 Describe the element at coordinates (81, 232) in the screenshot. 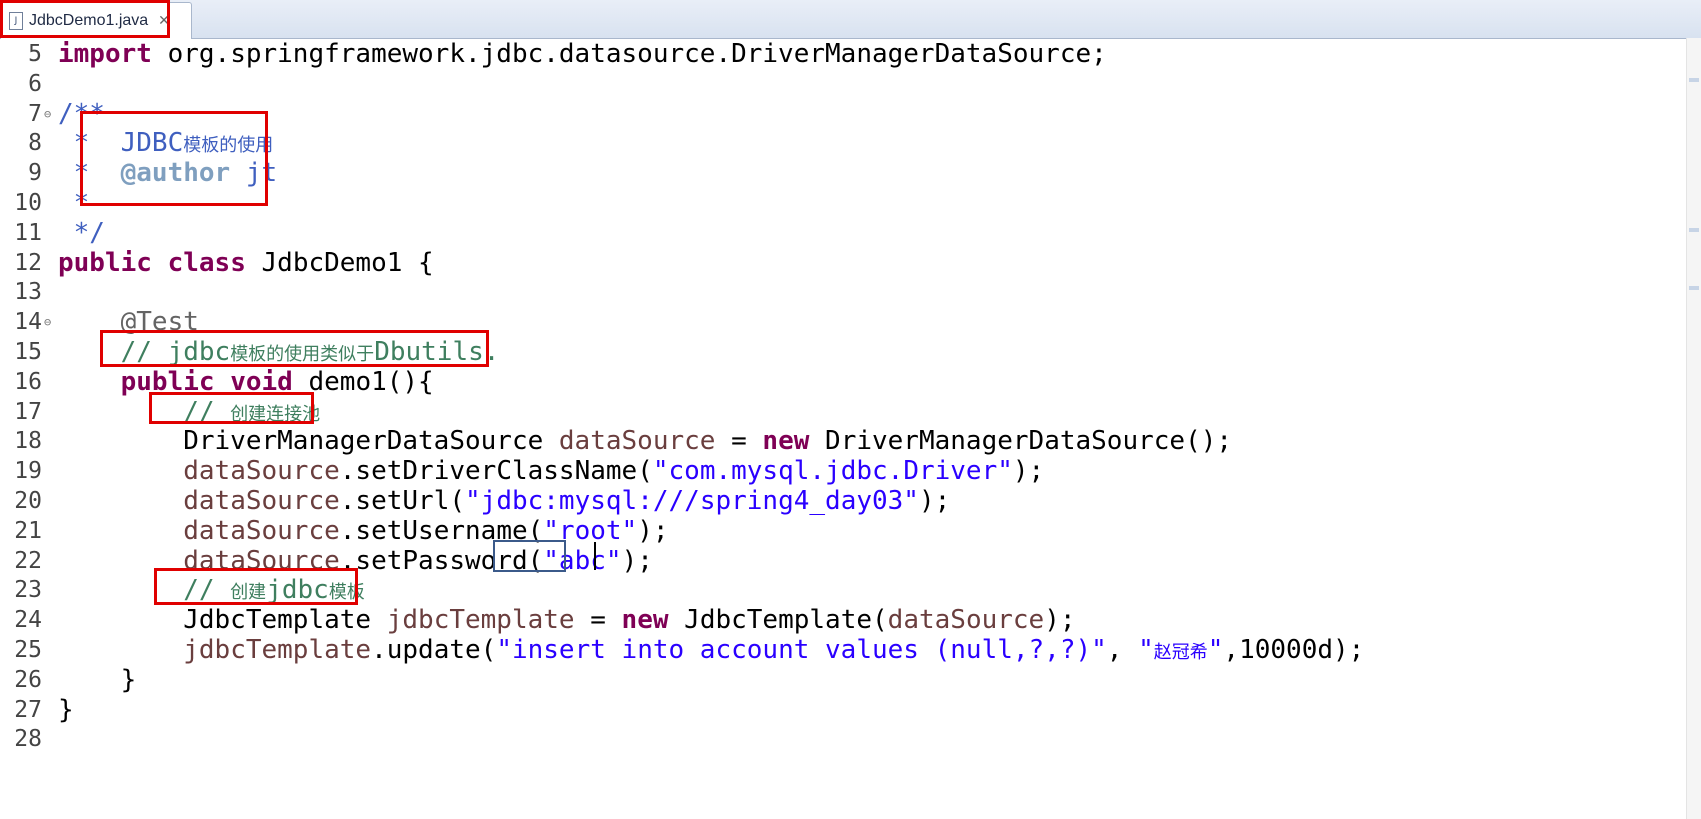

I see `code-token: */` at that location.